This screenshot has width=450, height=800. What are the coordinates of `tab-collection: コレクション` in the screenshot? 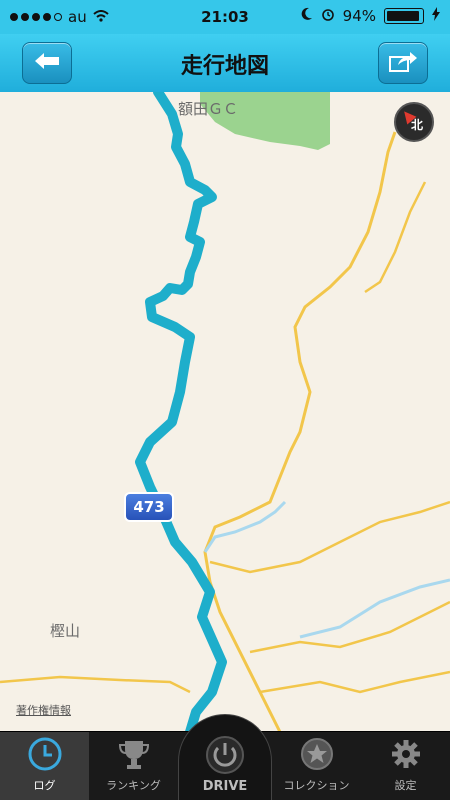 It's located at (316, 766).